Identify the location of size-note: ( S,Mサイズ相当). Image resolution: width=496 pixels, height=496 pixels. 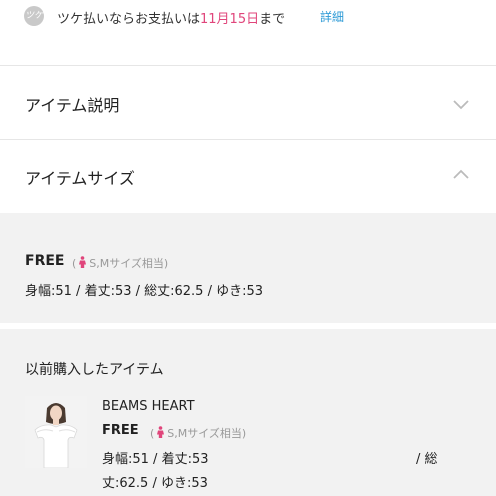
(120, 263).